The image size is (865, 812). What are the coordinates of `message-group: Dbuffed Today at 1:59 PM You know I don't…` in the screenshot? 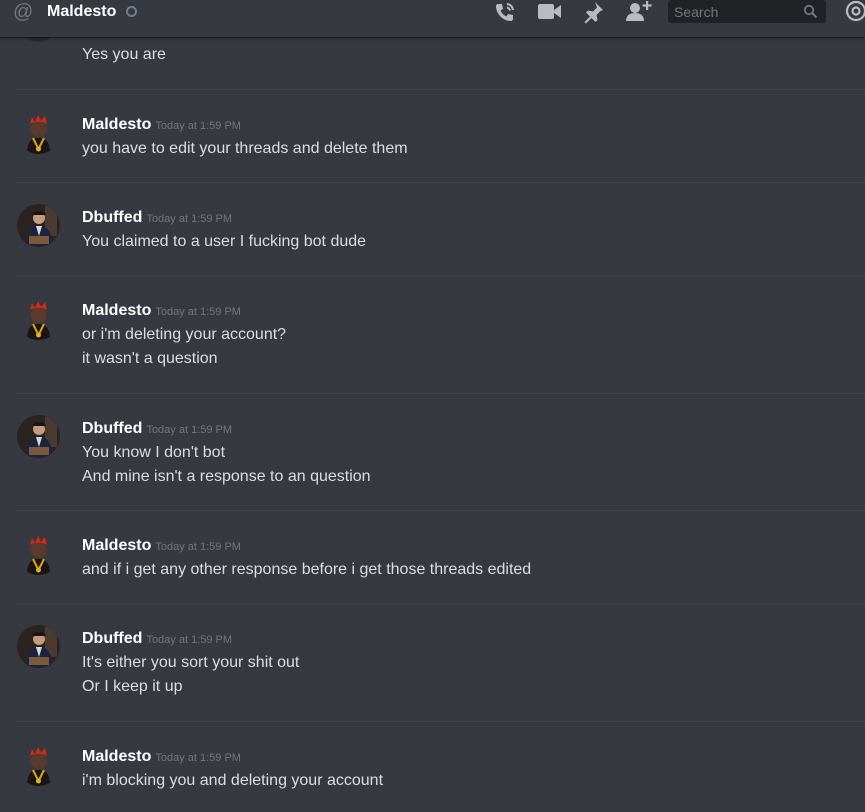 It's located at (440, 452).